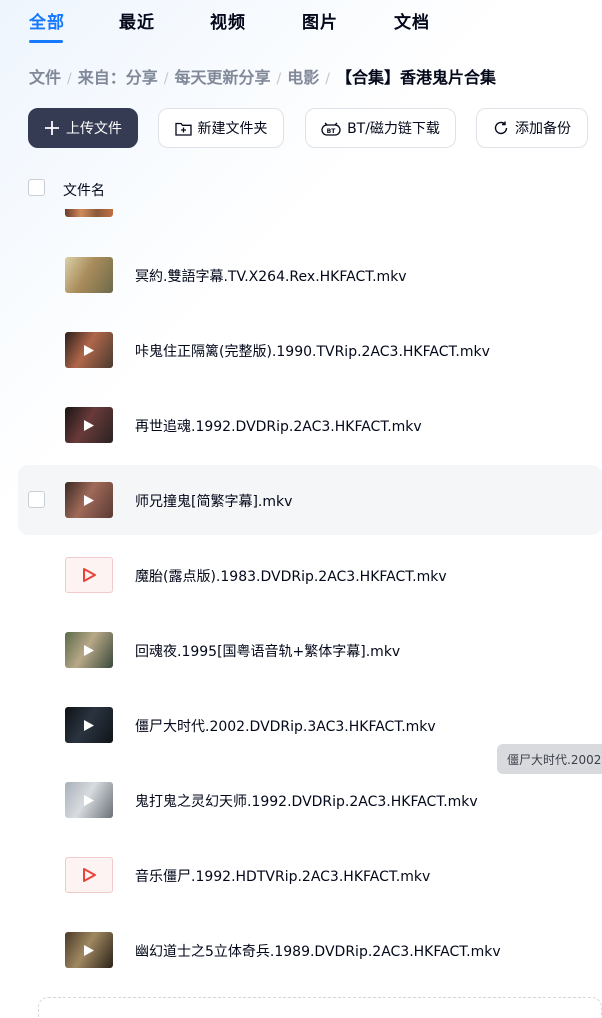 This screenshot has width=602, height=1018. What do you see at coordinates (301, 22) in the screenshot?
I see `category-tabs: 全部 最近 视频 图片 文档` at bounding box center [301, 22].